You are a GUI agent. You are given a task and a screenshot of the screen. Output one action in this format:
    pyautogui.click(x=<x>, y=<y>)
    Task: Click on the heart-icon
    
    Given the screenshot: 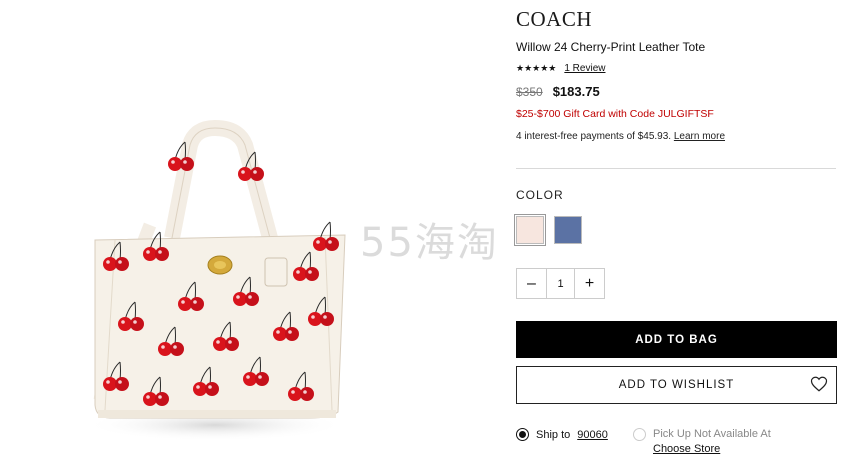 What is the action you would take?
    pyautogui.click(x=819, y=384)
    